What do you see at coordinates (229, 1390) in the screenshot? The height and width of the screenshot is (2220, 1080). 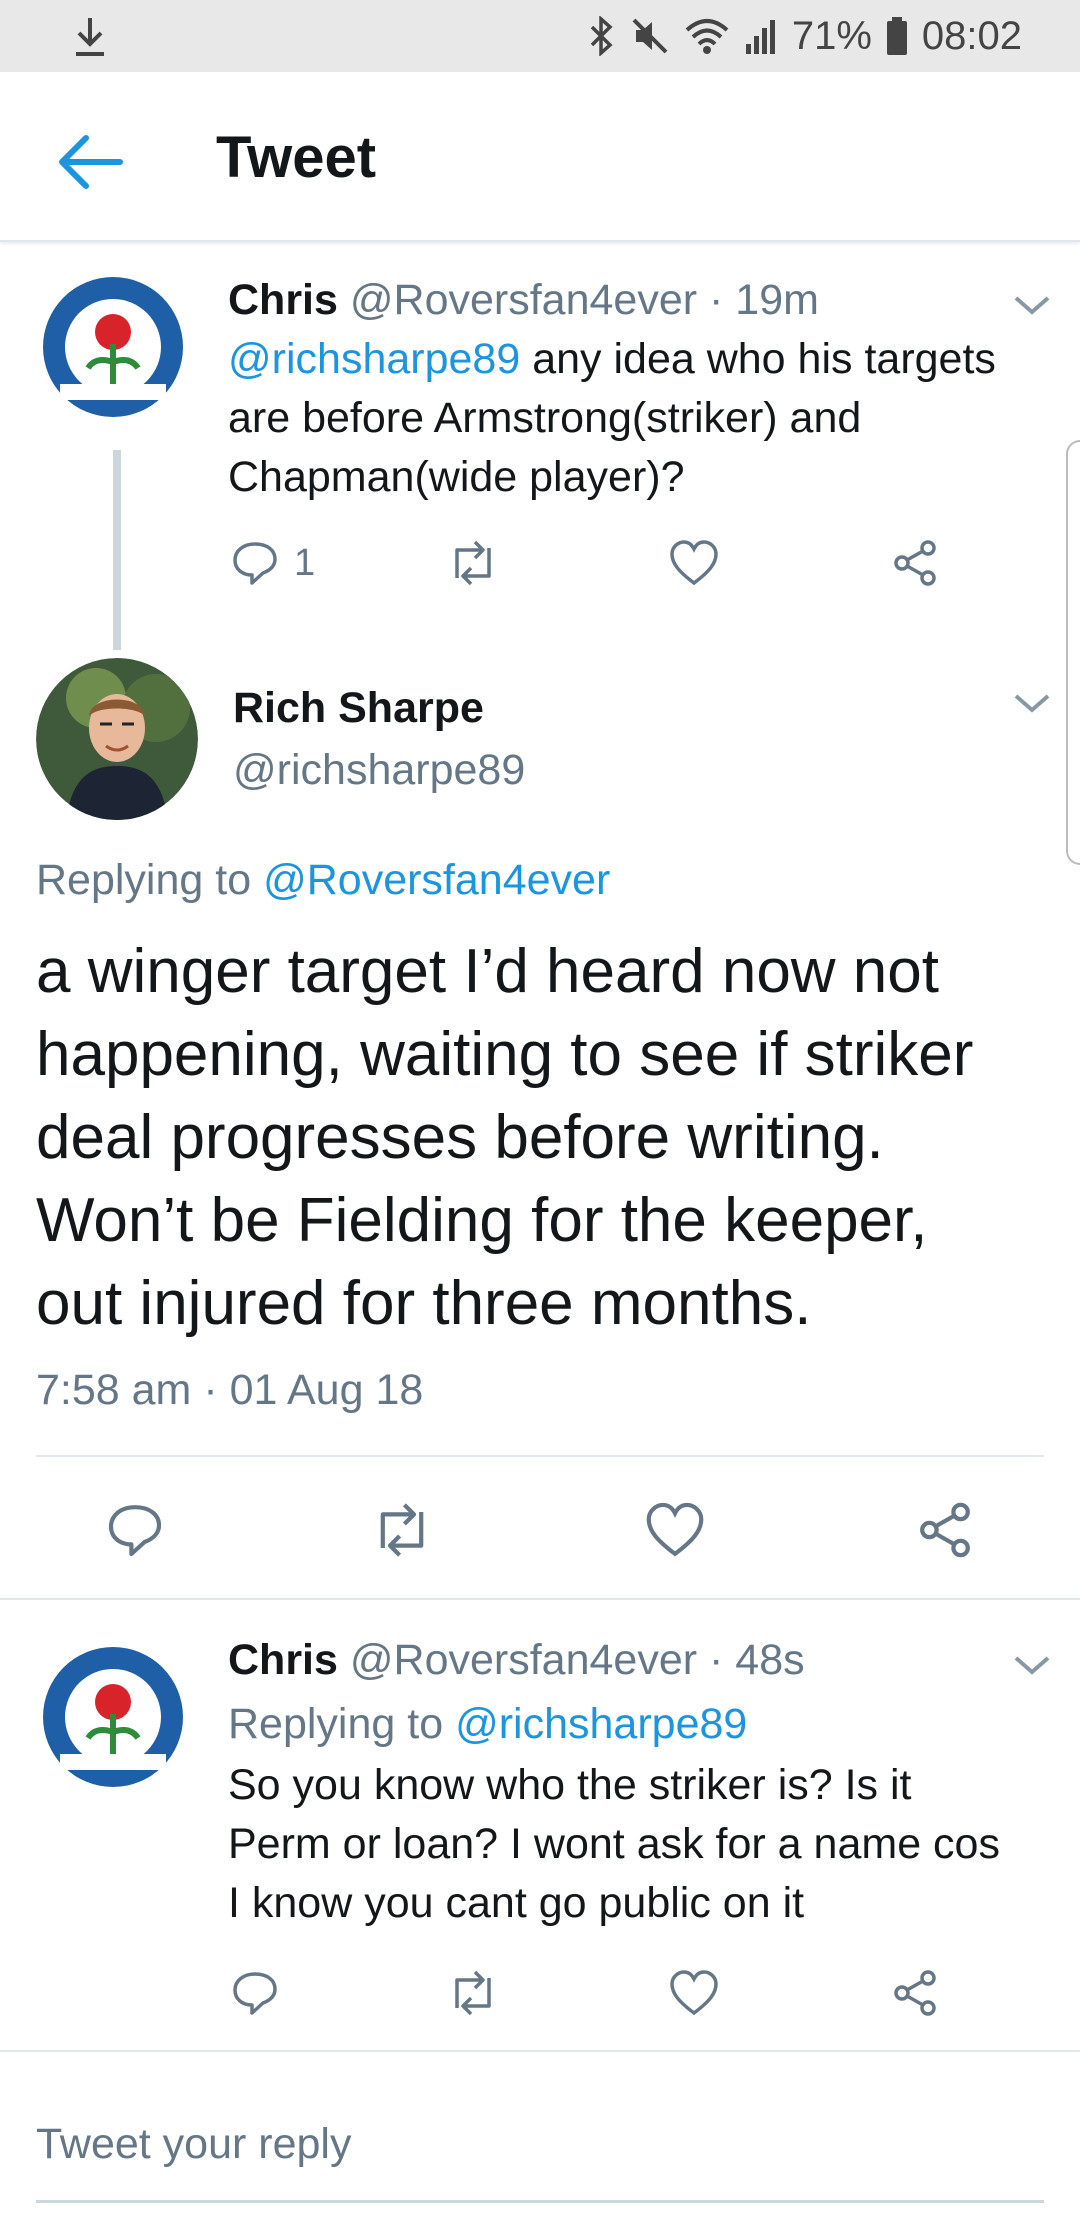 I see `tweet-timestamp: 7:58 am · 01 Aug 18` at bounding box center [229, 1390].